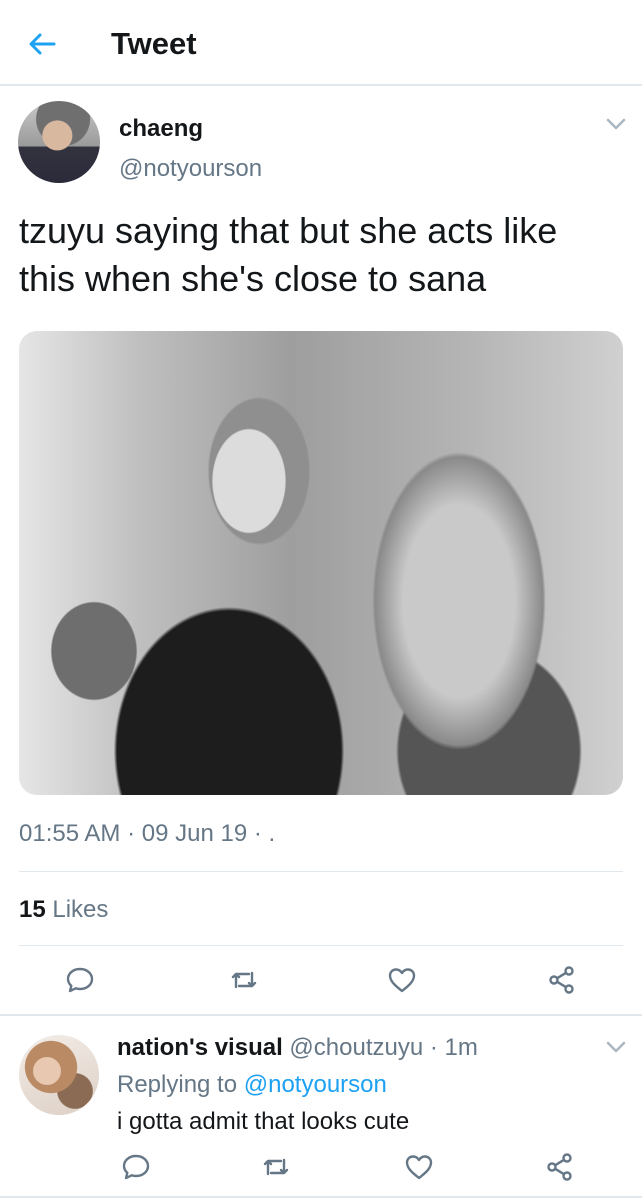 This screenshot has height=1200, width=642. What do you see at coordinates (59, 1075) in the screenshot?
I see `reply-avatar` at bounding box center [59, 1075].